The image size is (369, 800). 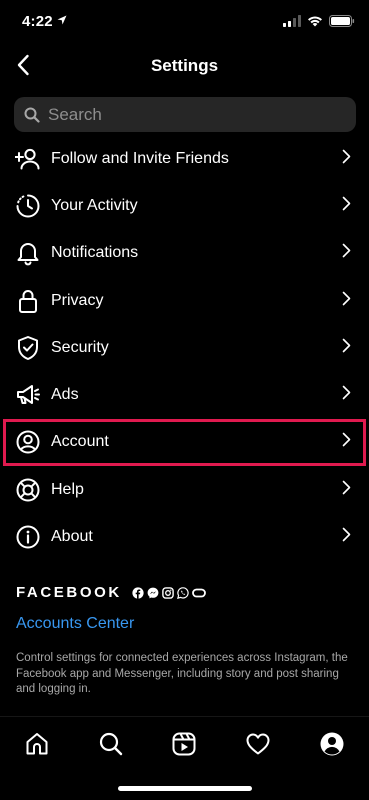 What do you see at coordinates (62, 20) in the screenshot?
I see `location-arrow-icon` at bounding box center [62, 20].